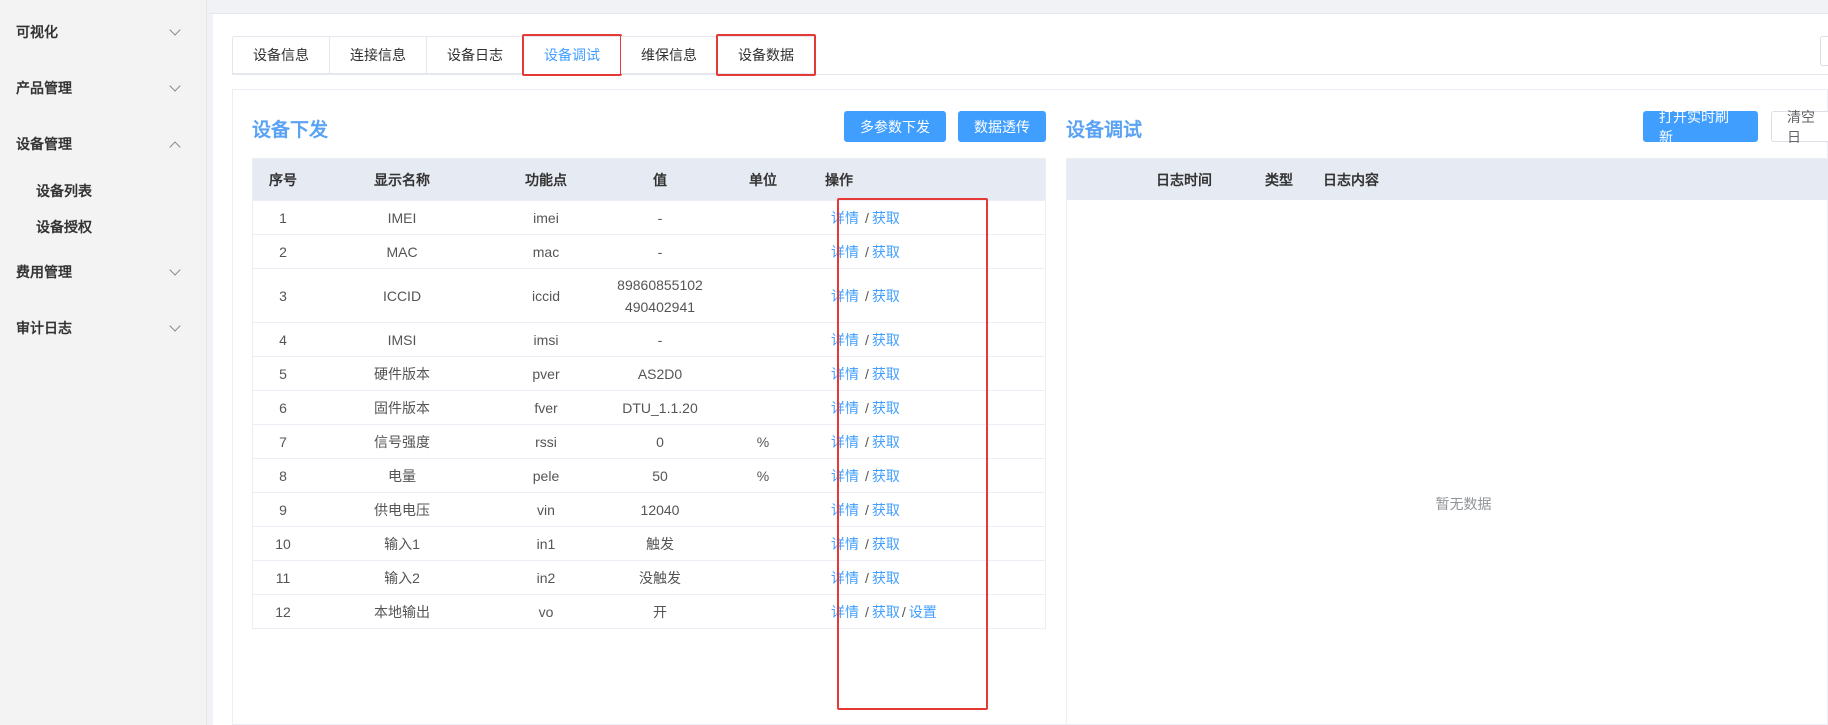 The width and height of the screenshot is (1828, 725). Describe the element at coordinates (283, 611) in the screenshot. I see `row-no: 12` at that location.